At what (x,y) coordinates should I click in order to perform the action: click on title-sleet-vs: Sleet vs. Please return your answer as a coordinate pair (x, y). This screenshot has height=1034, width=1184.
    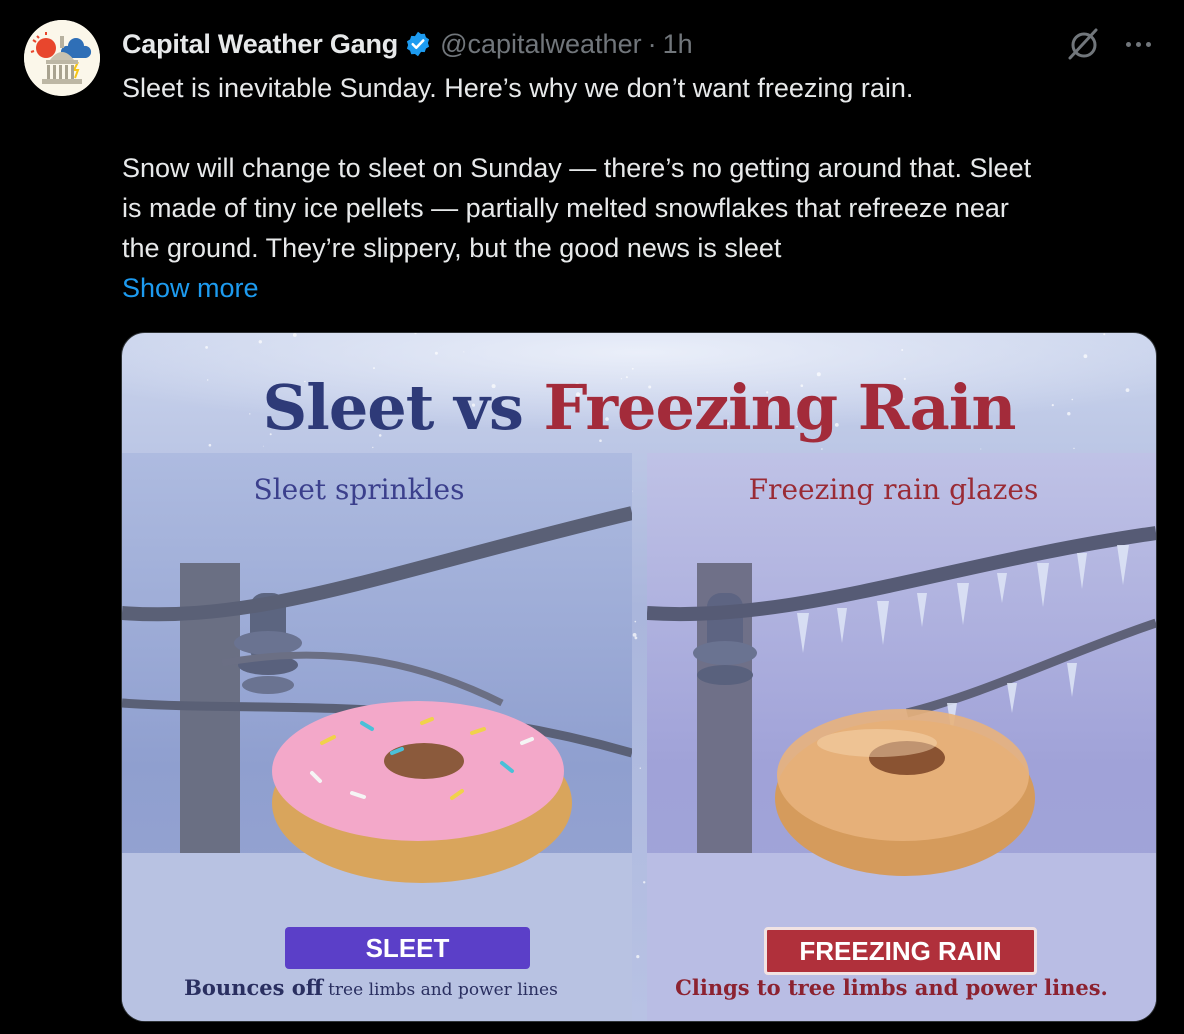
    Looking at the image, I should click on (393, 407).